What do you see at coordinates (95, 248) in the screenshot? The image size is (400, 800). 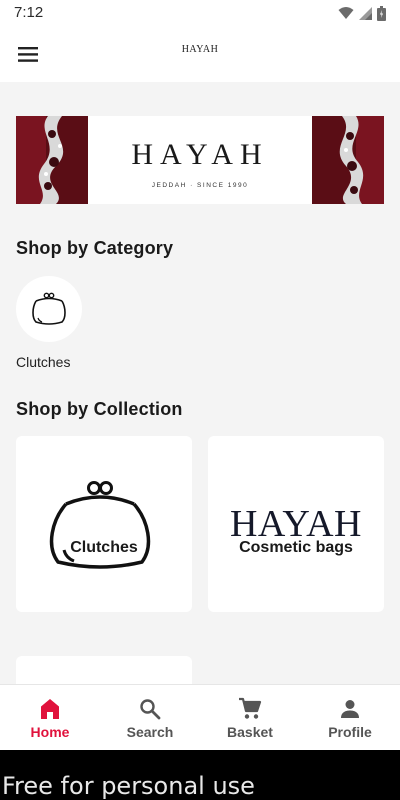 I see `shop-by-category-title: Shop by Category` at bounding box center [95, 248].